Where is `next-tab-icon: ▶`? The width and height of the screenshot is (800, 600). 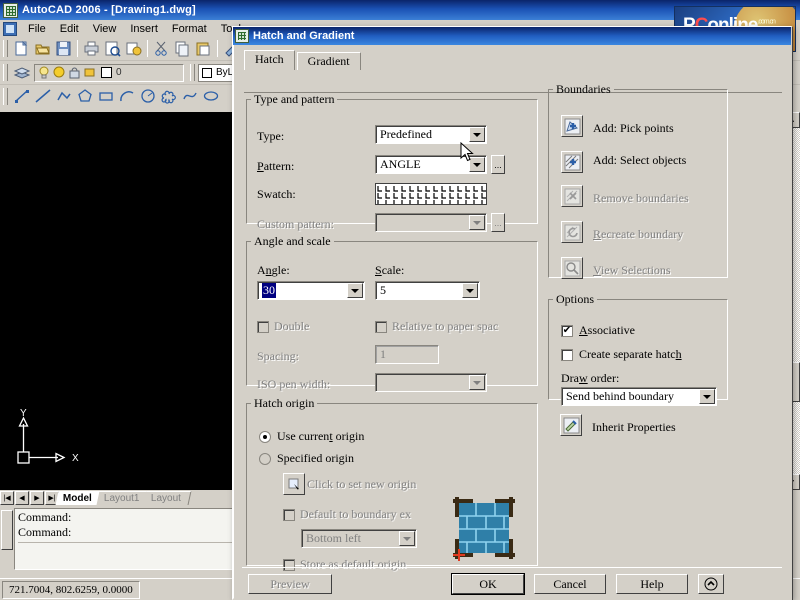 next-tab-icon: ▶ is located at coordinates (37, 498).